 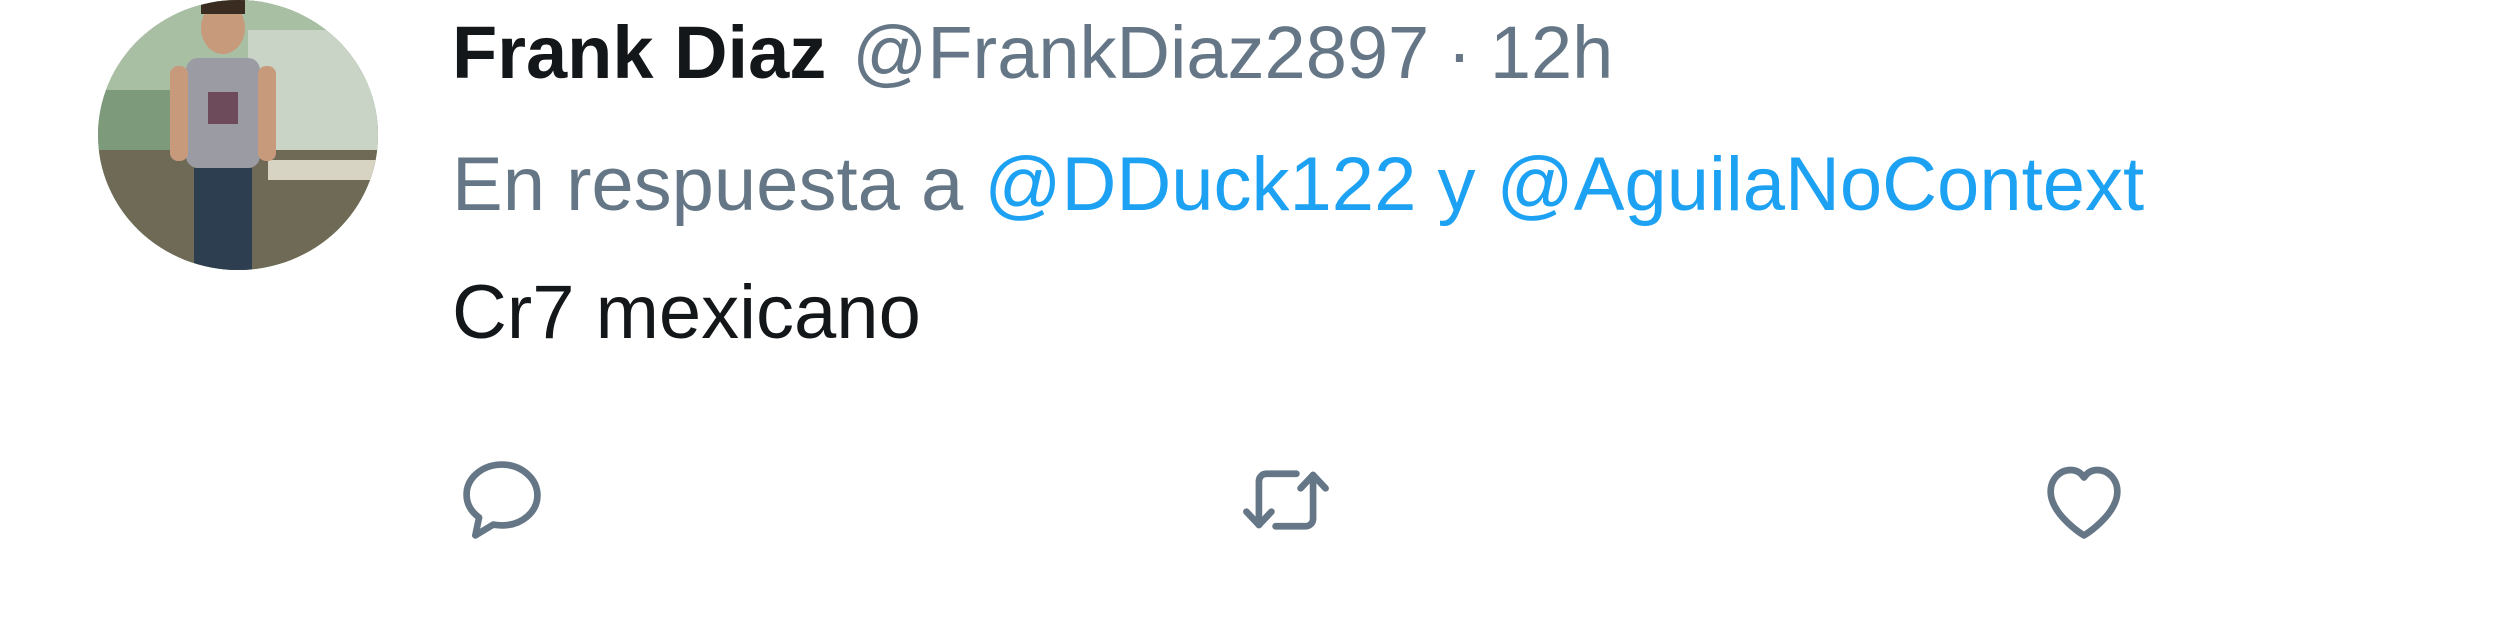 What do you see at coordinates (1140, 53) in the screenshot?
I see `user-handle: @FrankDiaz2897` at bounding box center [1140, 53].